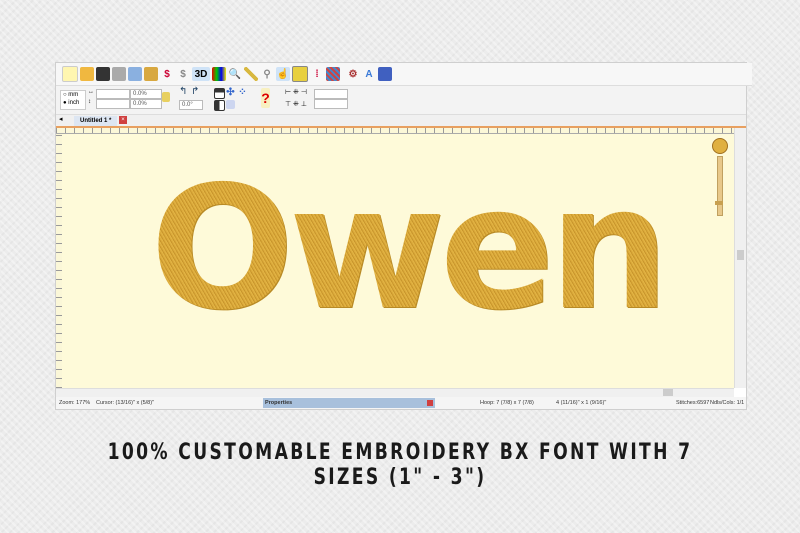 The height and width of the screenshot is (533, 800). Describe the element at coordinates (251, 74) in the screenshot. I see `ruler-icon` at that location.